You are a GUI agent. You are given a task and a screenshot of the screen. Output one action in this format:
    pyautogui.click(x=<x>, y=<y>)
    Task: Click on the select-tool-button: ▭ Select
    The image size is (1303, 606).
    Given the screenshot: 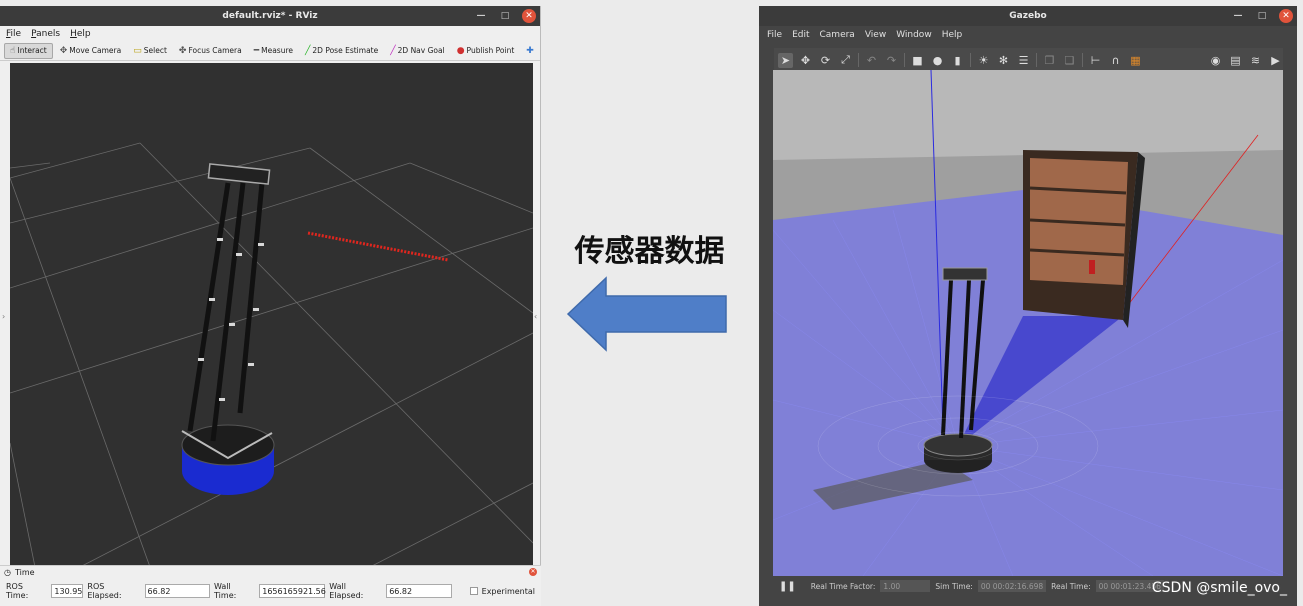 What is the action you would take?
    pyautogui.click(x=150, y=51)
    